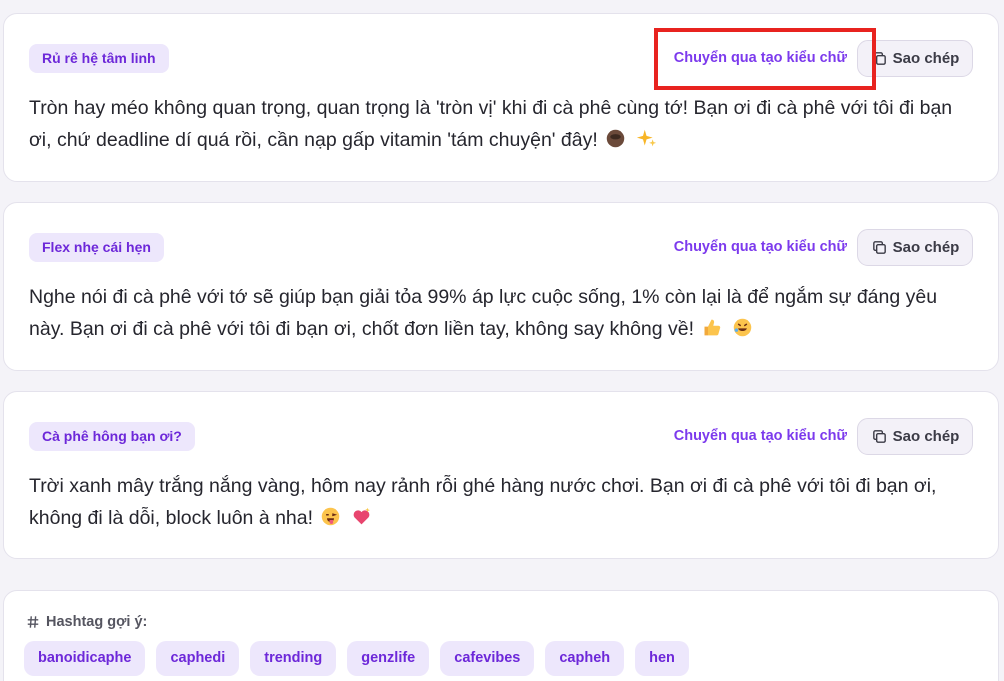  Describe the element at coordinates (646, 138) in the screenshot. I see `sparkles-emoji` at that location.